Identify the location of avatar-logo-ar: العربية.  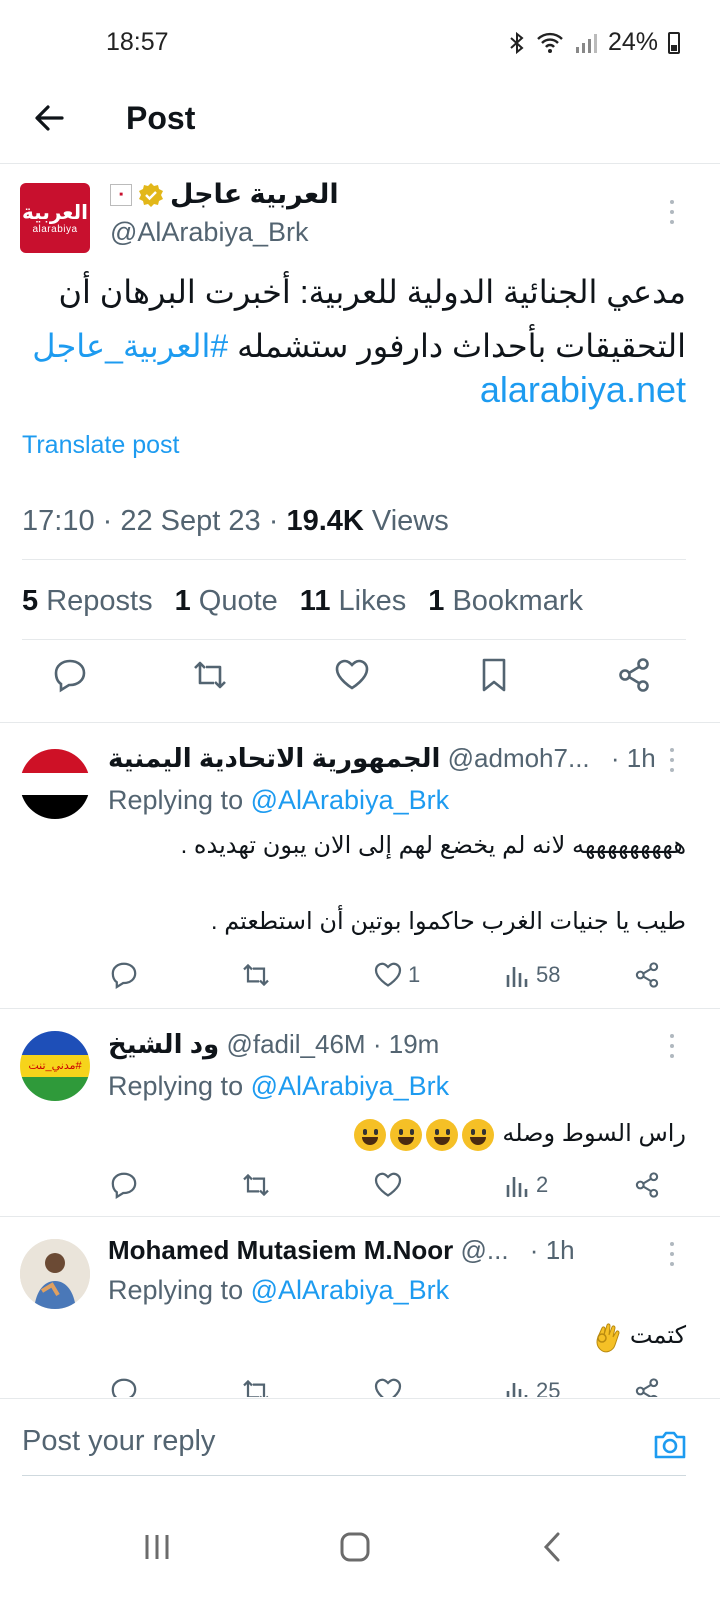
(55, 212).